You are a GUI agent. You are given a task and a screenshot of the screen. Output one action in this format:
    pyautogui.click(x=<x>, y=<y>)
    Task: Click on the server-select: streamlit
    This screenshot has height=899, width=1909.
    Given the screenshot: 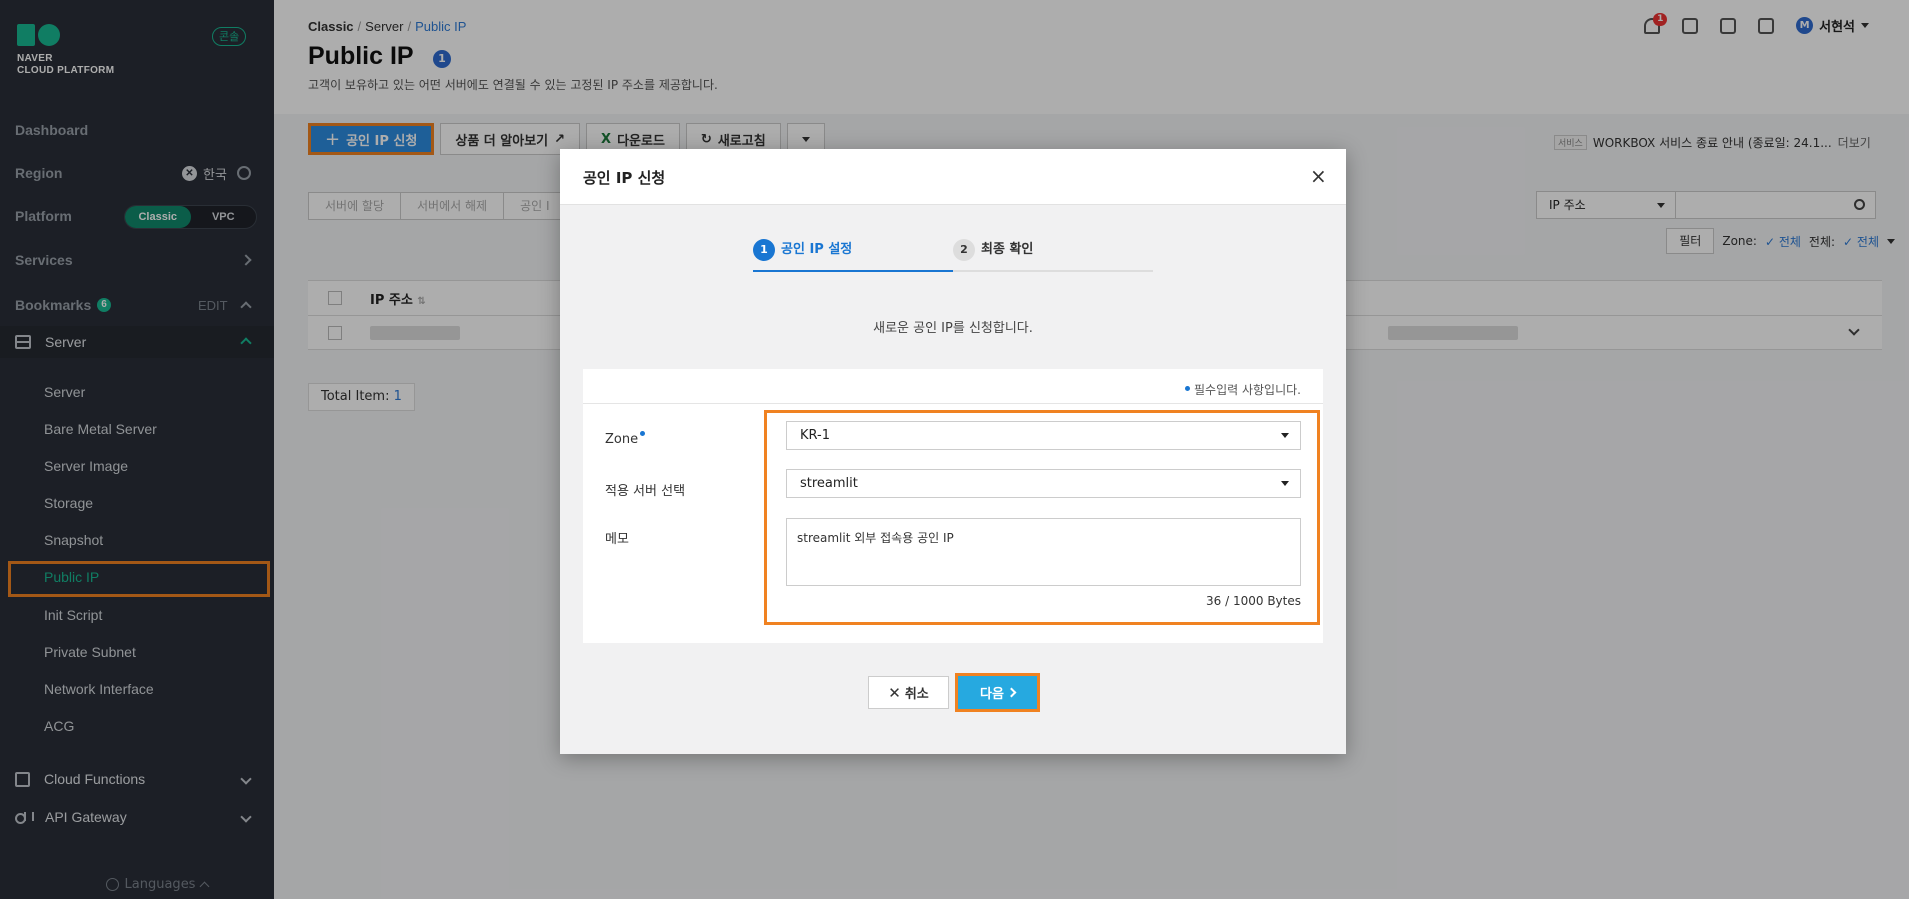 What is the action you would take?
    pyautogui.click(x=1043, y=483)
    